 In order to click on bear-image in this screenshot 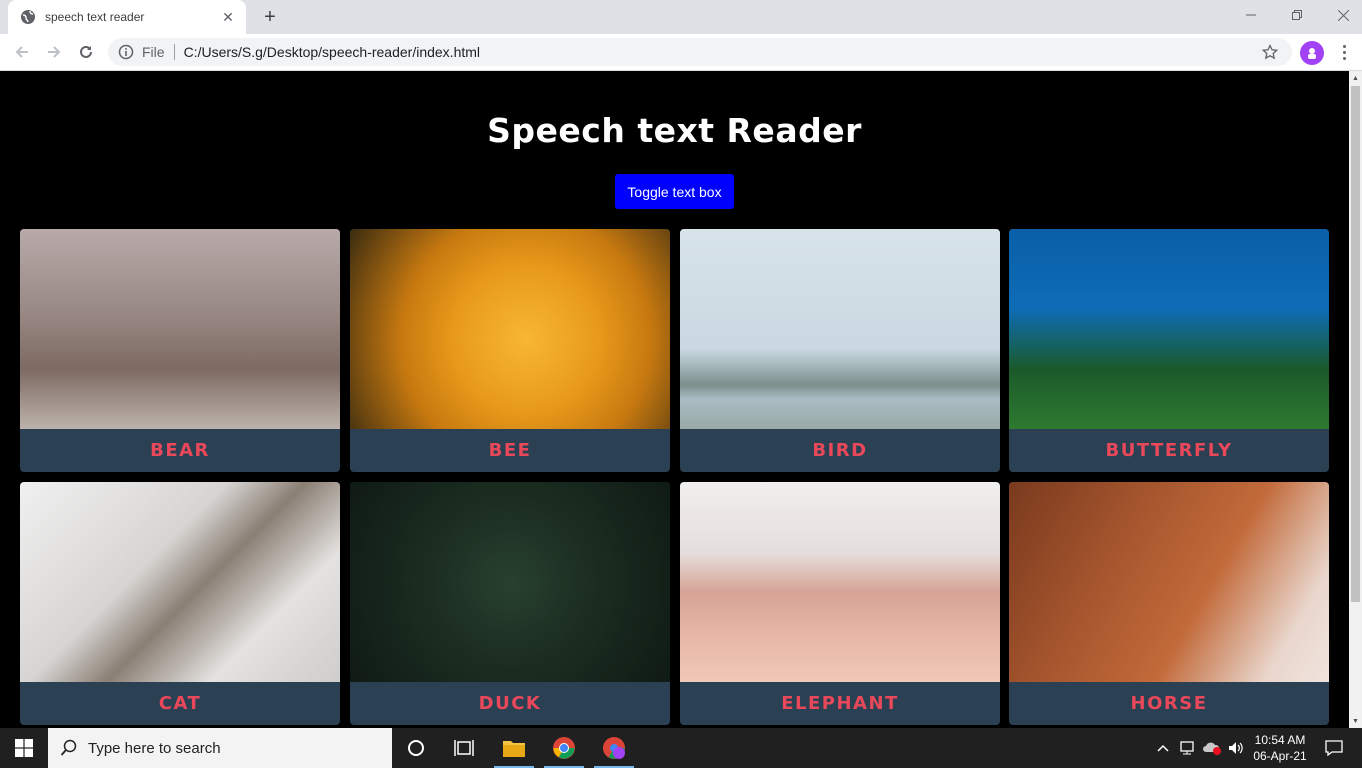, I will do `click(180, 329)`.